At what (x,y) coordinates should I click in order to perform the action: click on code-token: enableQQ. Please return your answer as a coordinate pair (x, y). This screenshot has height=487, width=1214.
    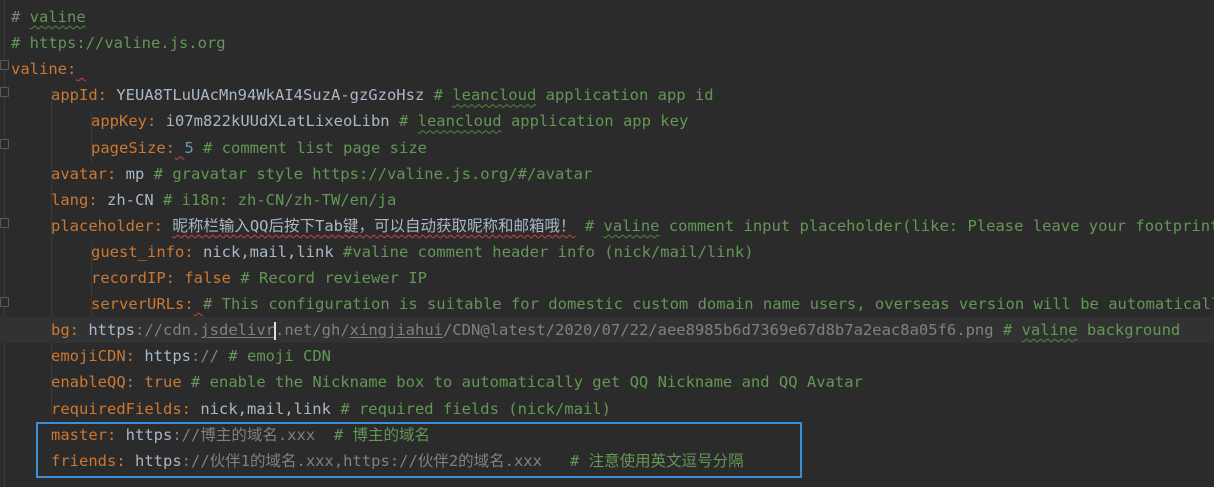
    Looking at the image, I should click on (88, 382).